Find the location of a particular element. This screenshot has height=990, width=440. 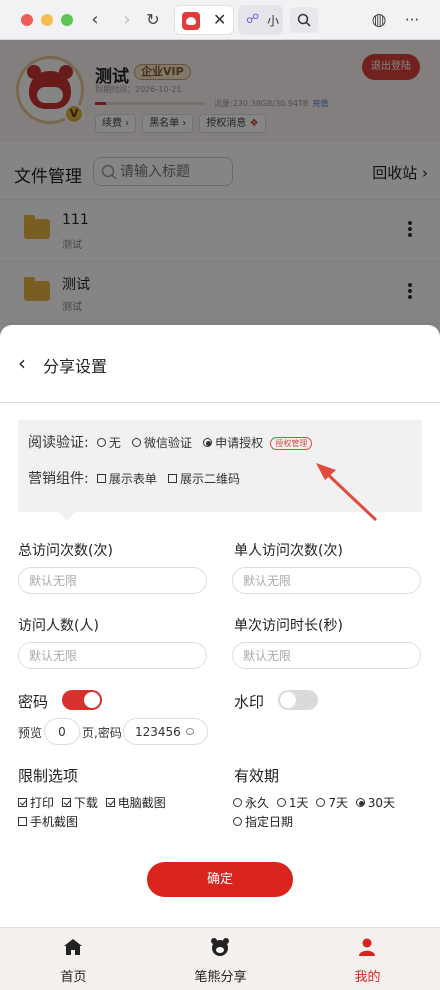

password-label: 密码 is located at coordinates (33, 702).